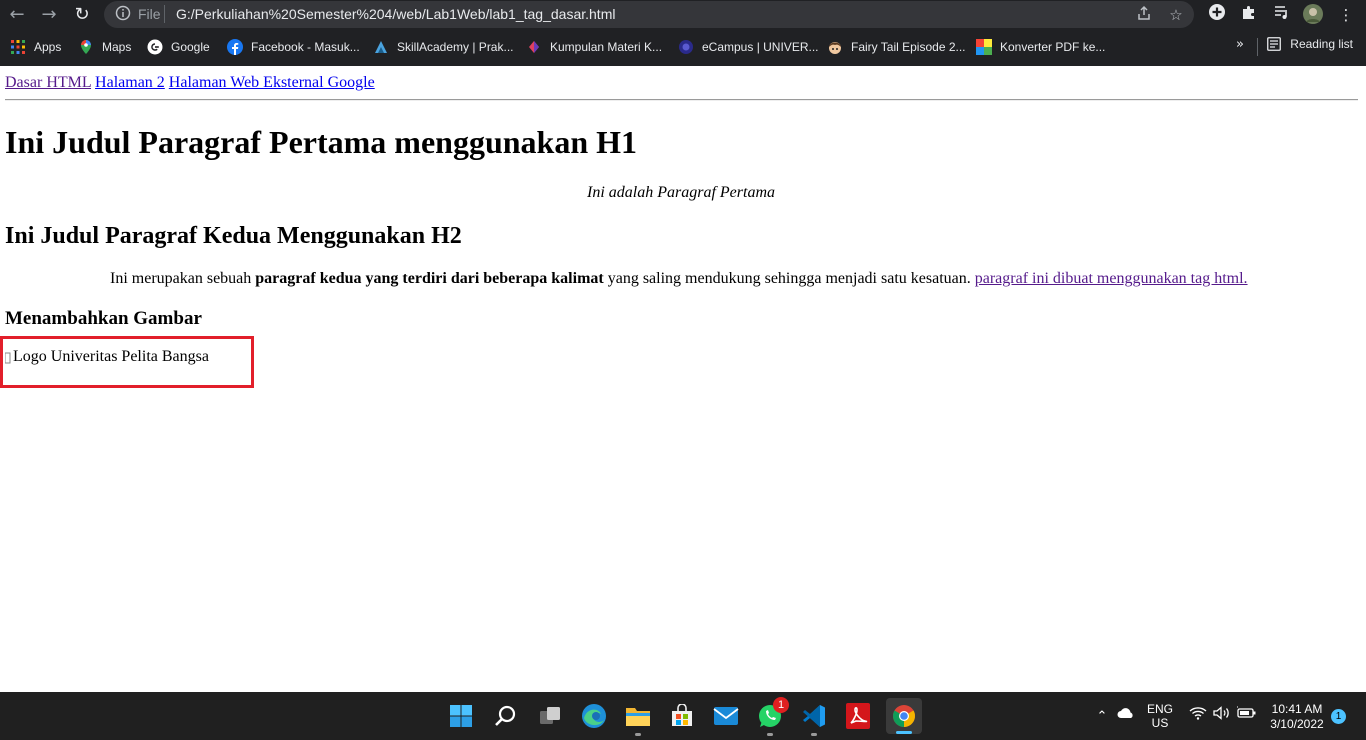 The width and height of the screenshot is (1366, 740). What do you see at coordinates (1217, 15) in the screenshot?
I see `add-extension-icon` at bounding box center [1217, 15].